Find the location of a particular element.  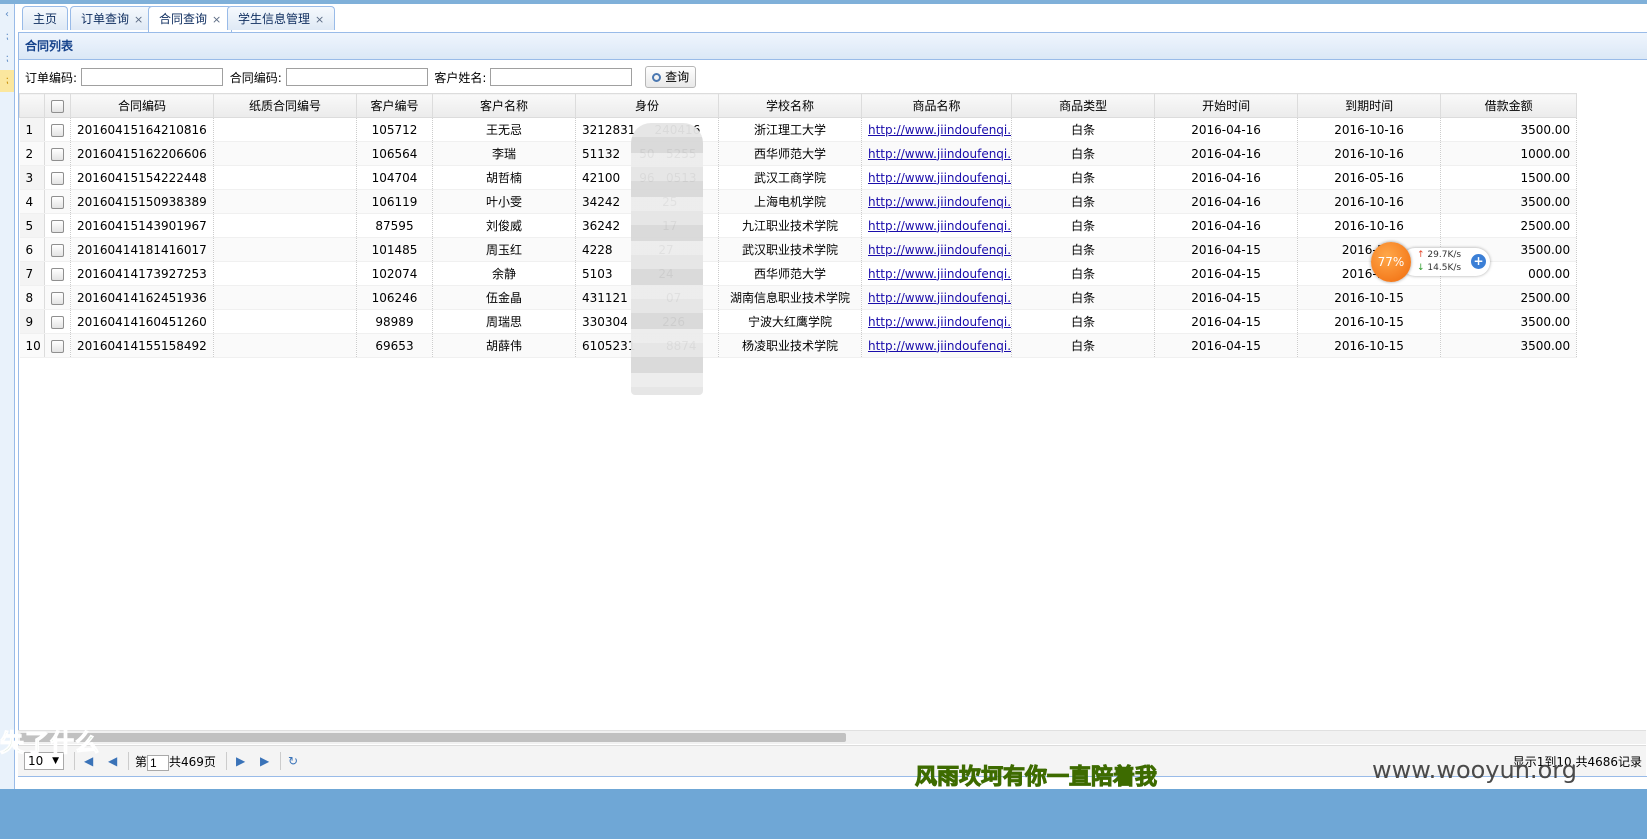

cpu-percent-badge: 77% is located at coordinates (1391, 262).